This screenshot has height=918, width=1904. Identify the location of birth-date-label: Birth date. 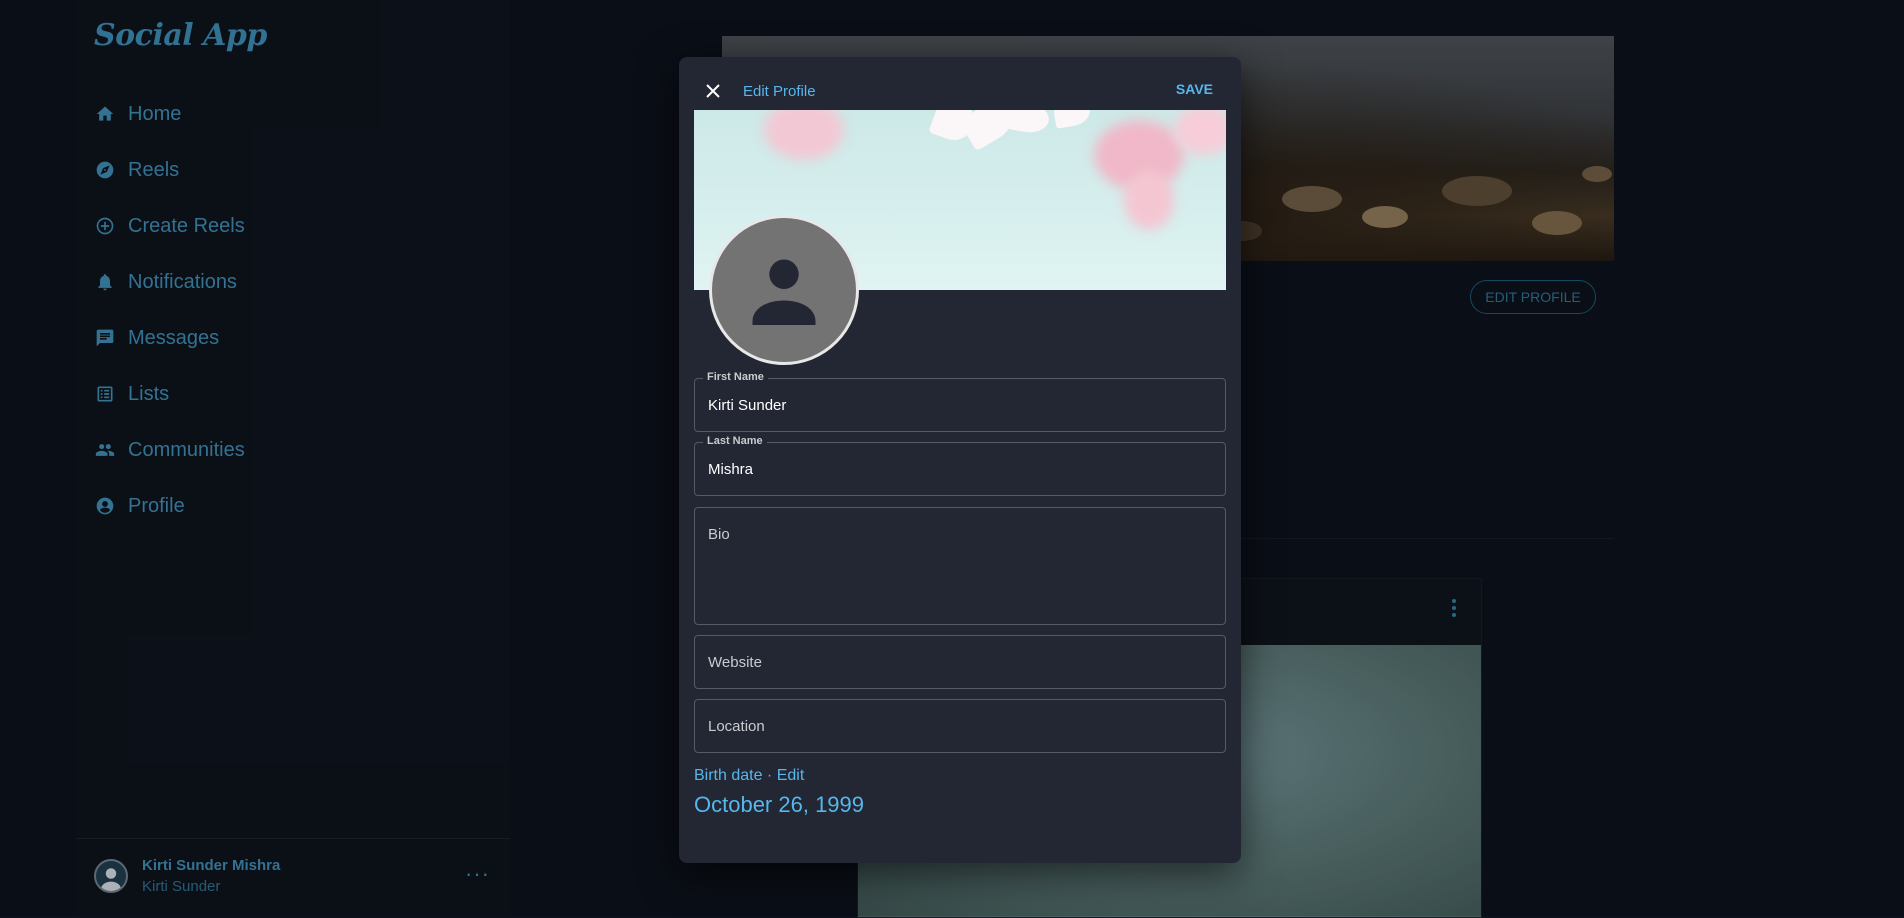
(728, 775).